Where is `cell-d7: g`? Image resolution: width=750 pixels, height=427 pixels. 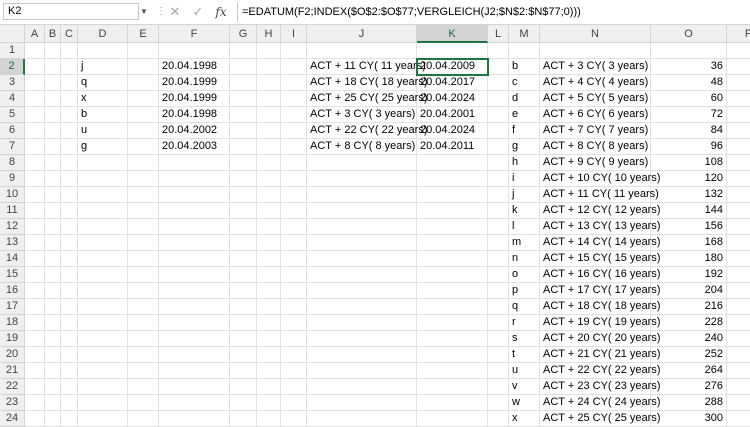
cell-d7: g is located at coordinates (103, 147).